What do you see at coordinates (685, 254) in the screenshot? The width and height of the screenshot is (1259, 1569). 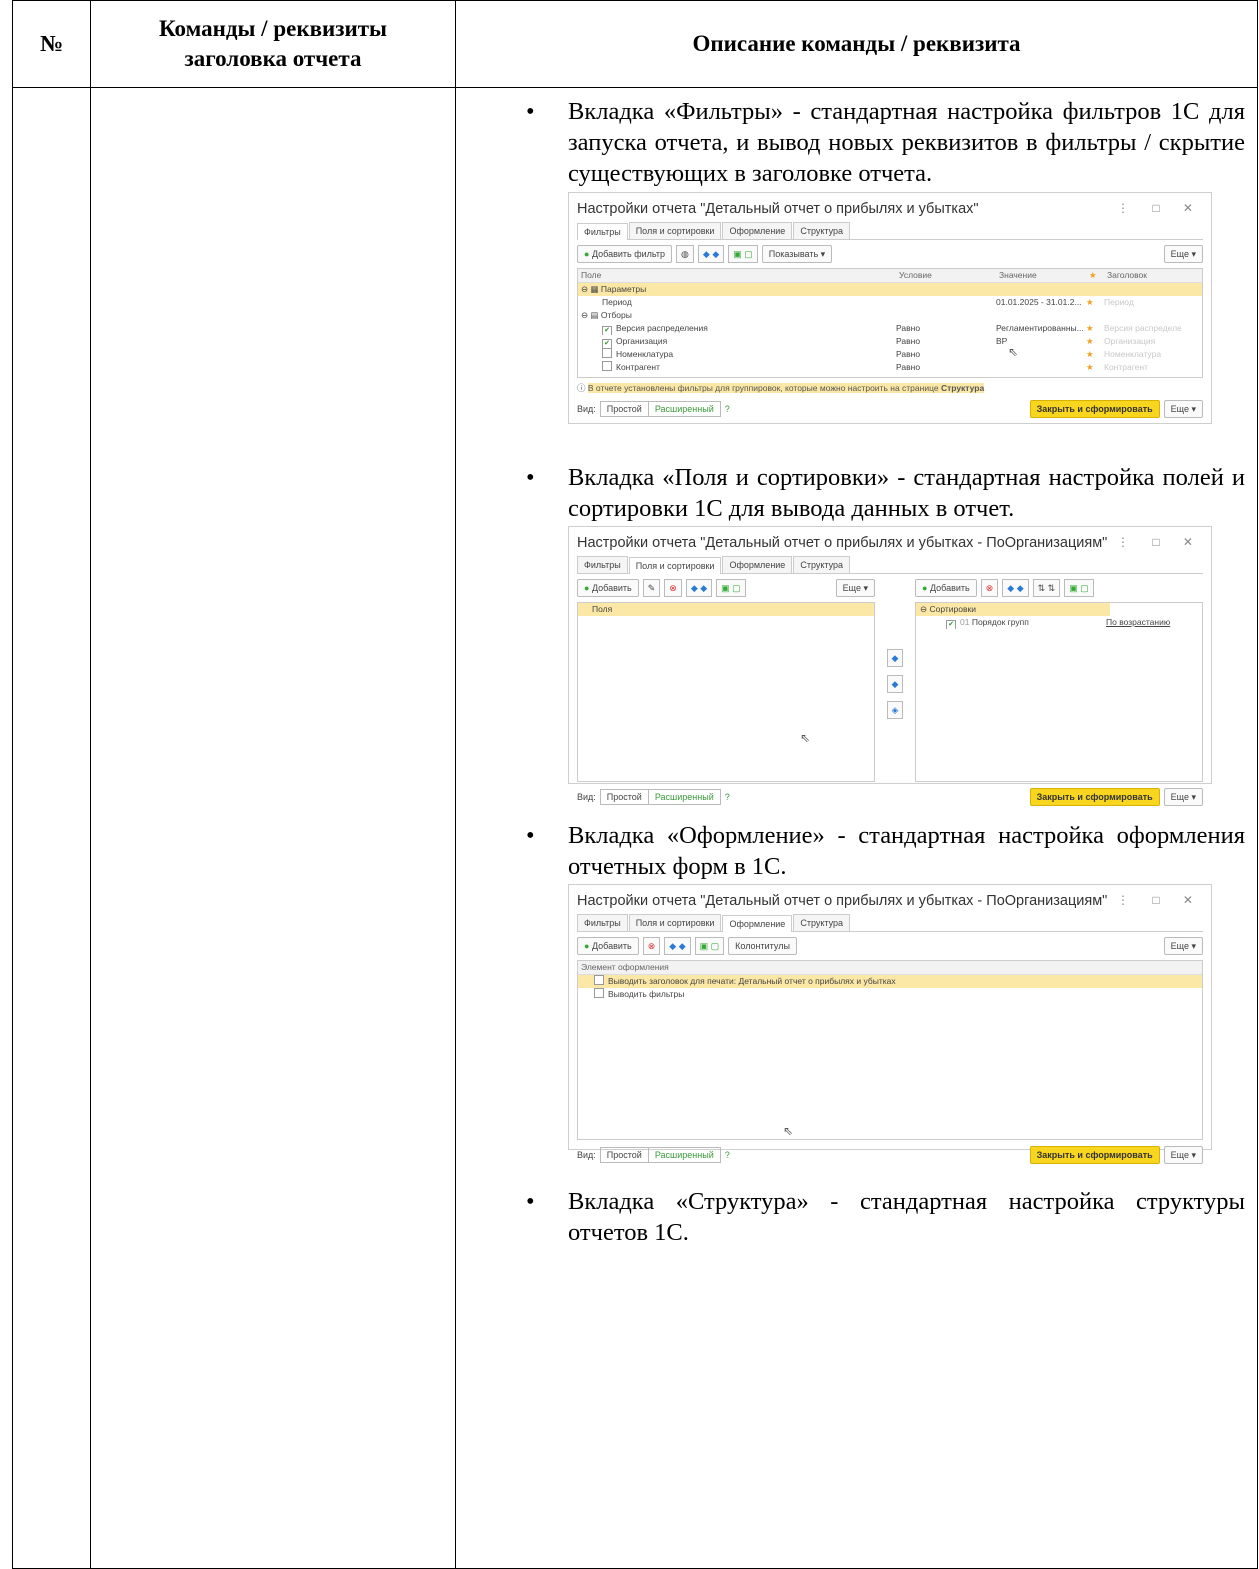 I see `disable-icon: ◍` at bounding box center [685, 254].